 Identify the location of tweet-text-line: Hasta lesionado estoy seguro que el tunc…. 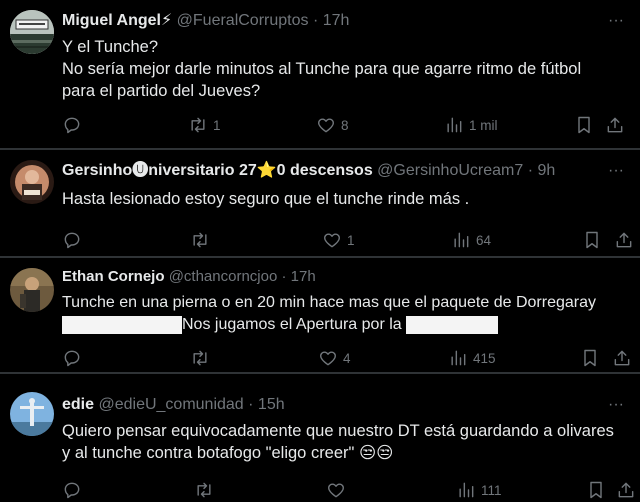
(266, 199).